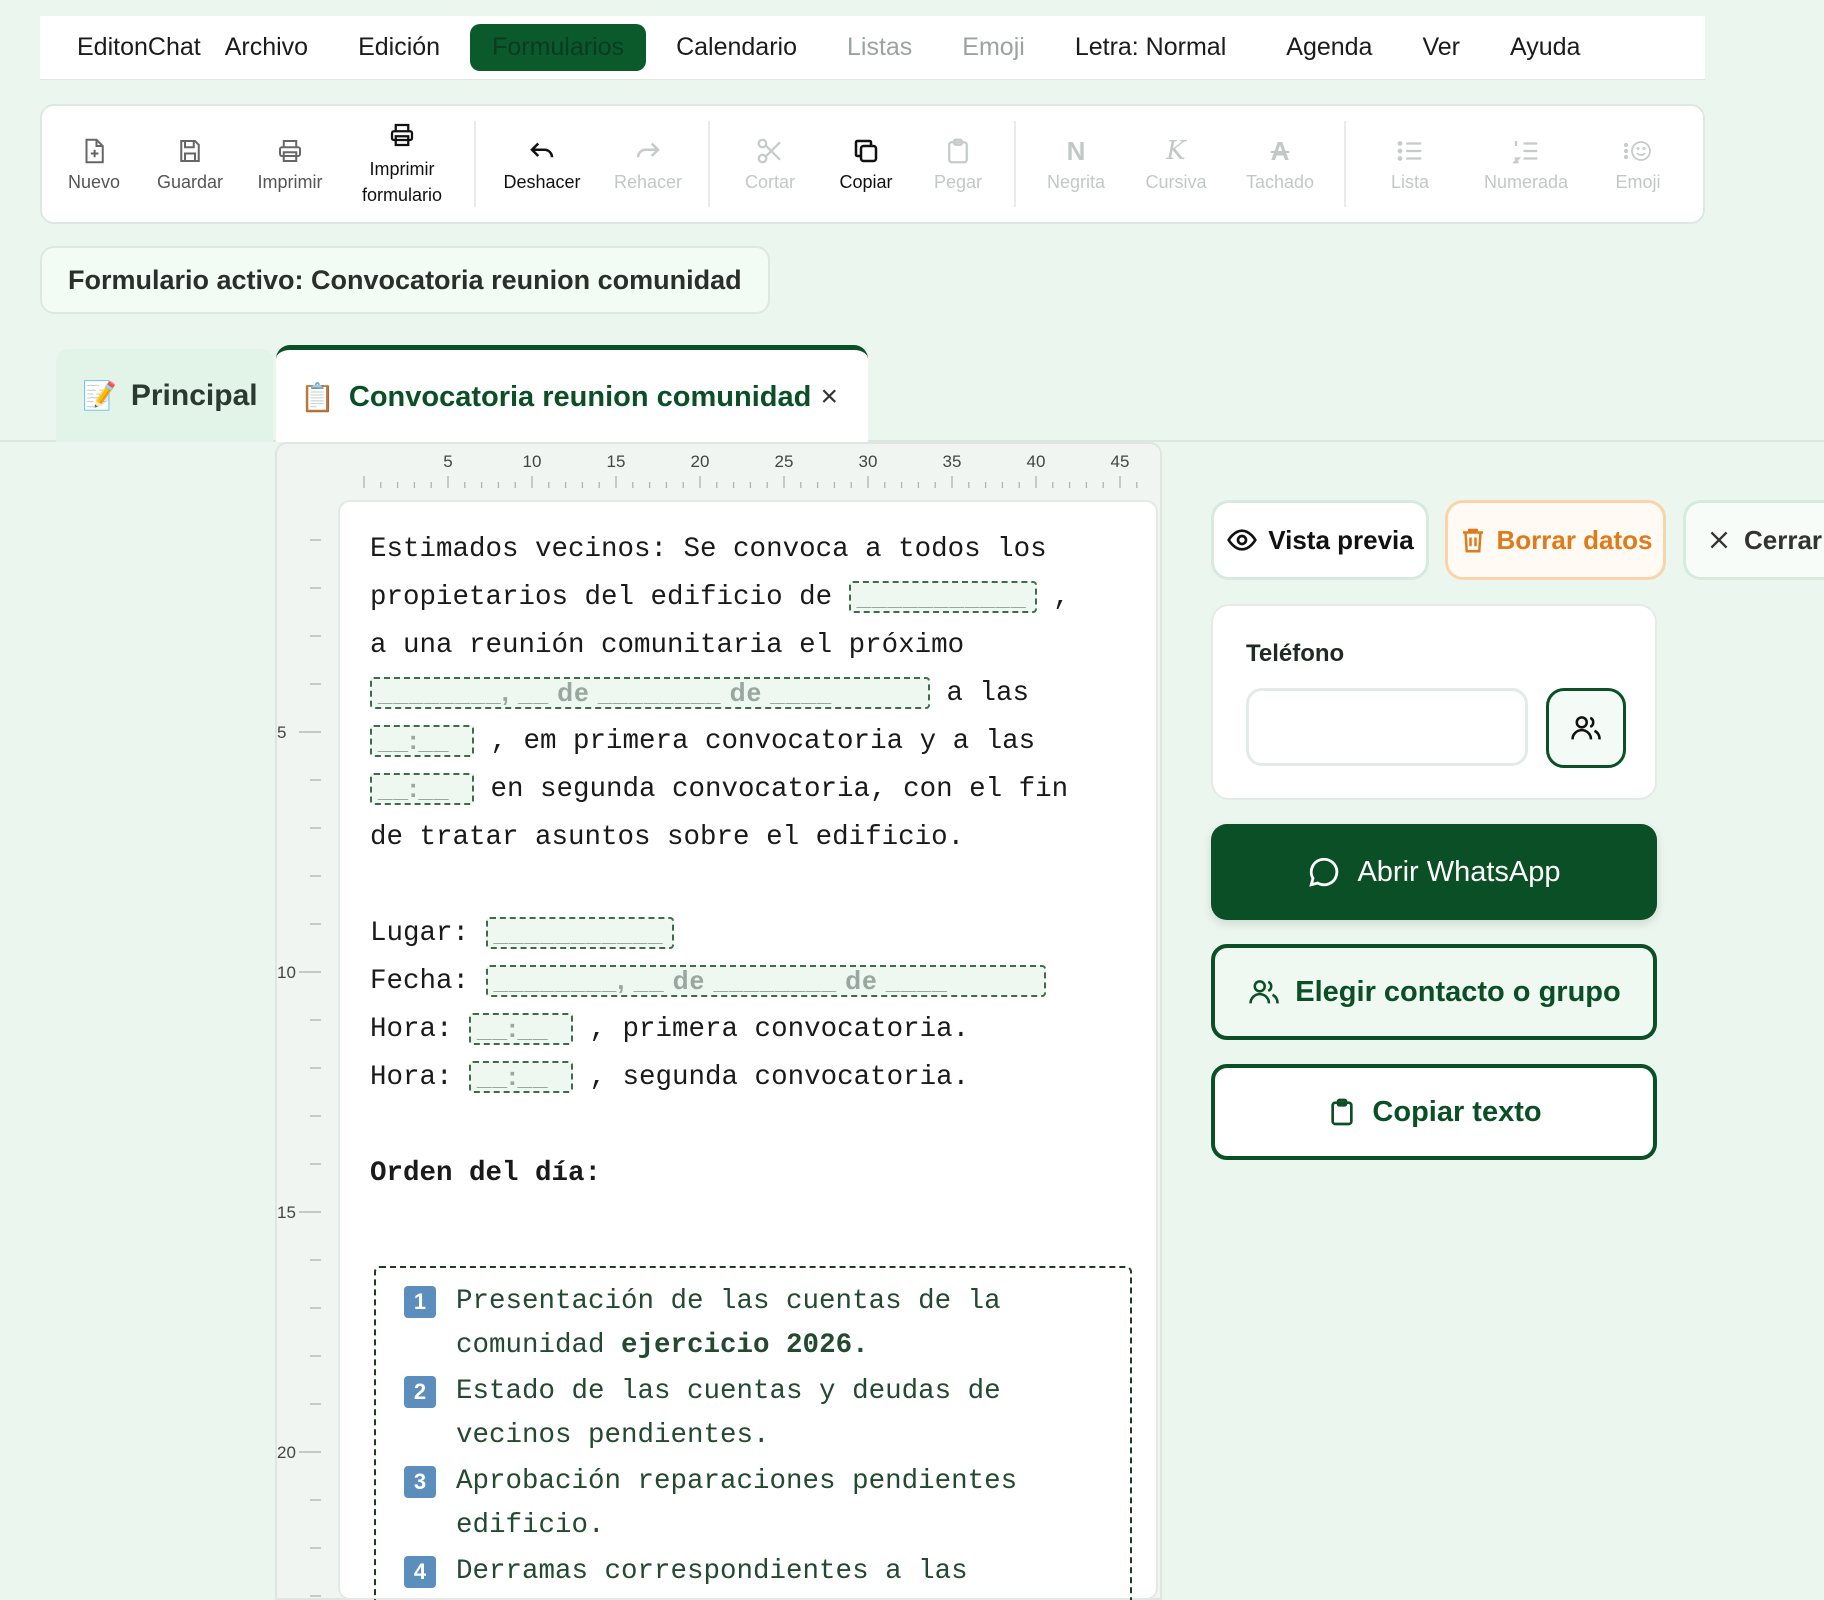  I want to click on menu-archivo: Archivo, so click(266, 47).